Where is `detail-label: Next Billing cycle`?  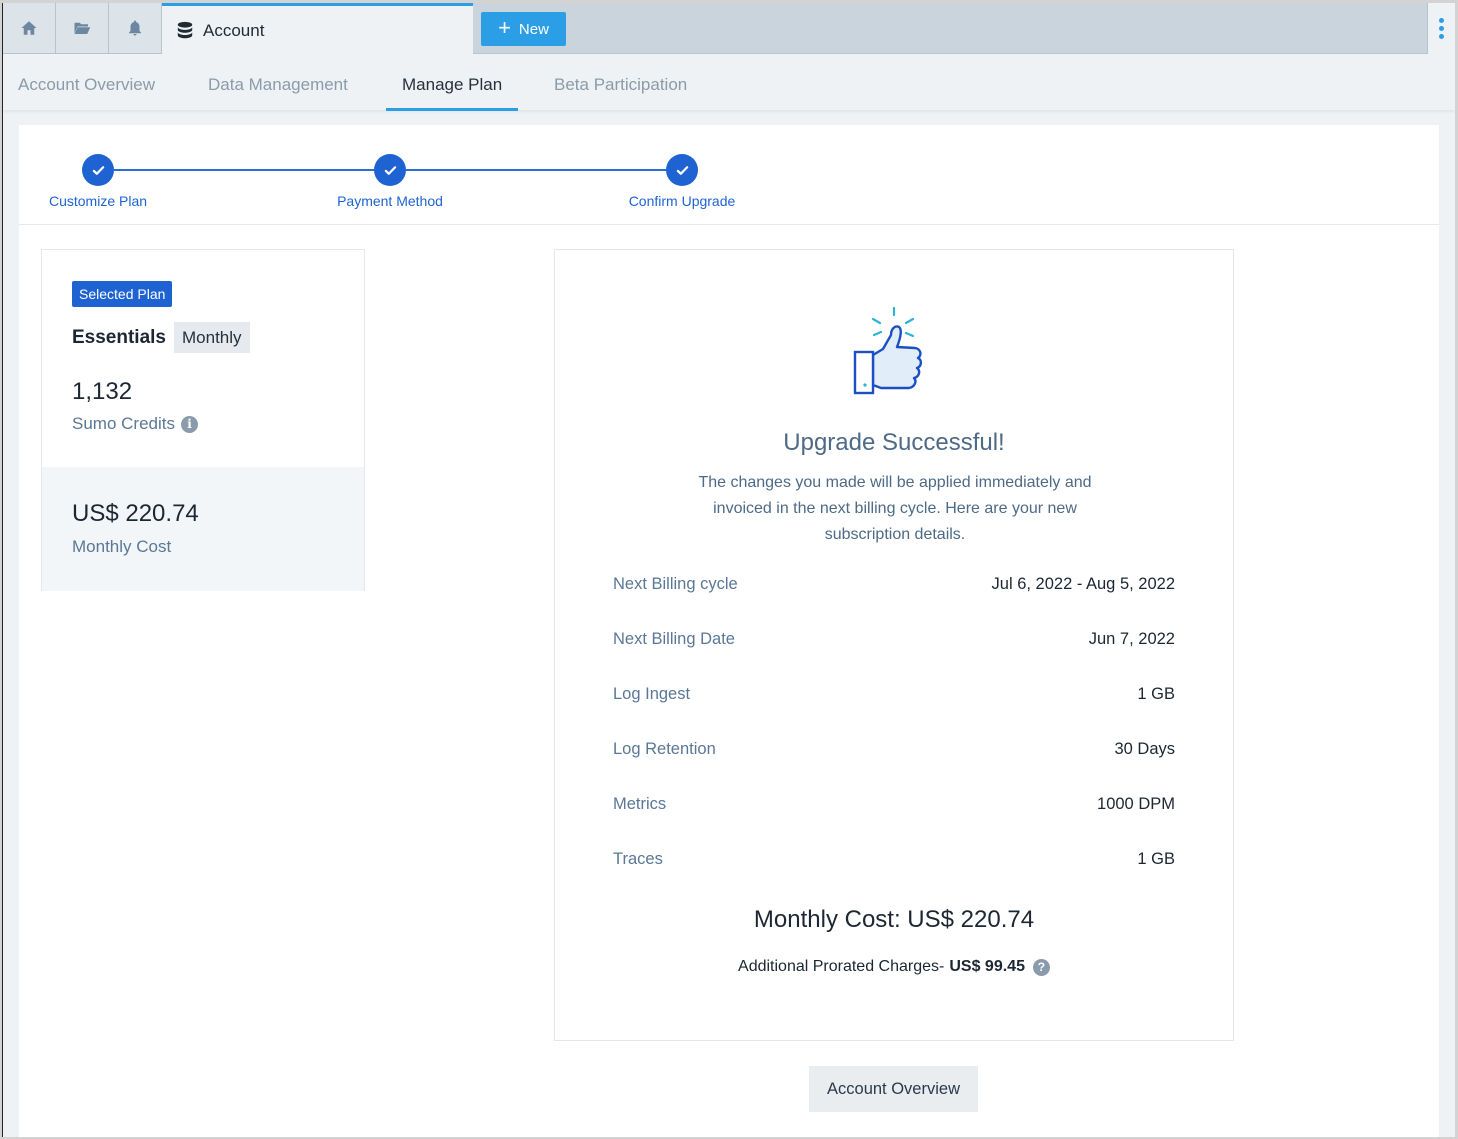
detail-label: Next Billing cycle is located at coordinates (675, 584).